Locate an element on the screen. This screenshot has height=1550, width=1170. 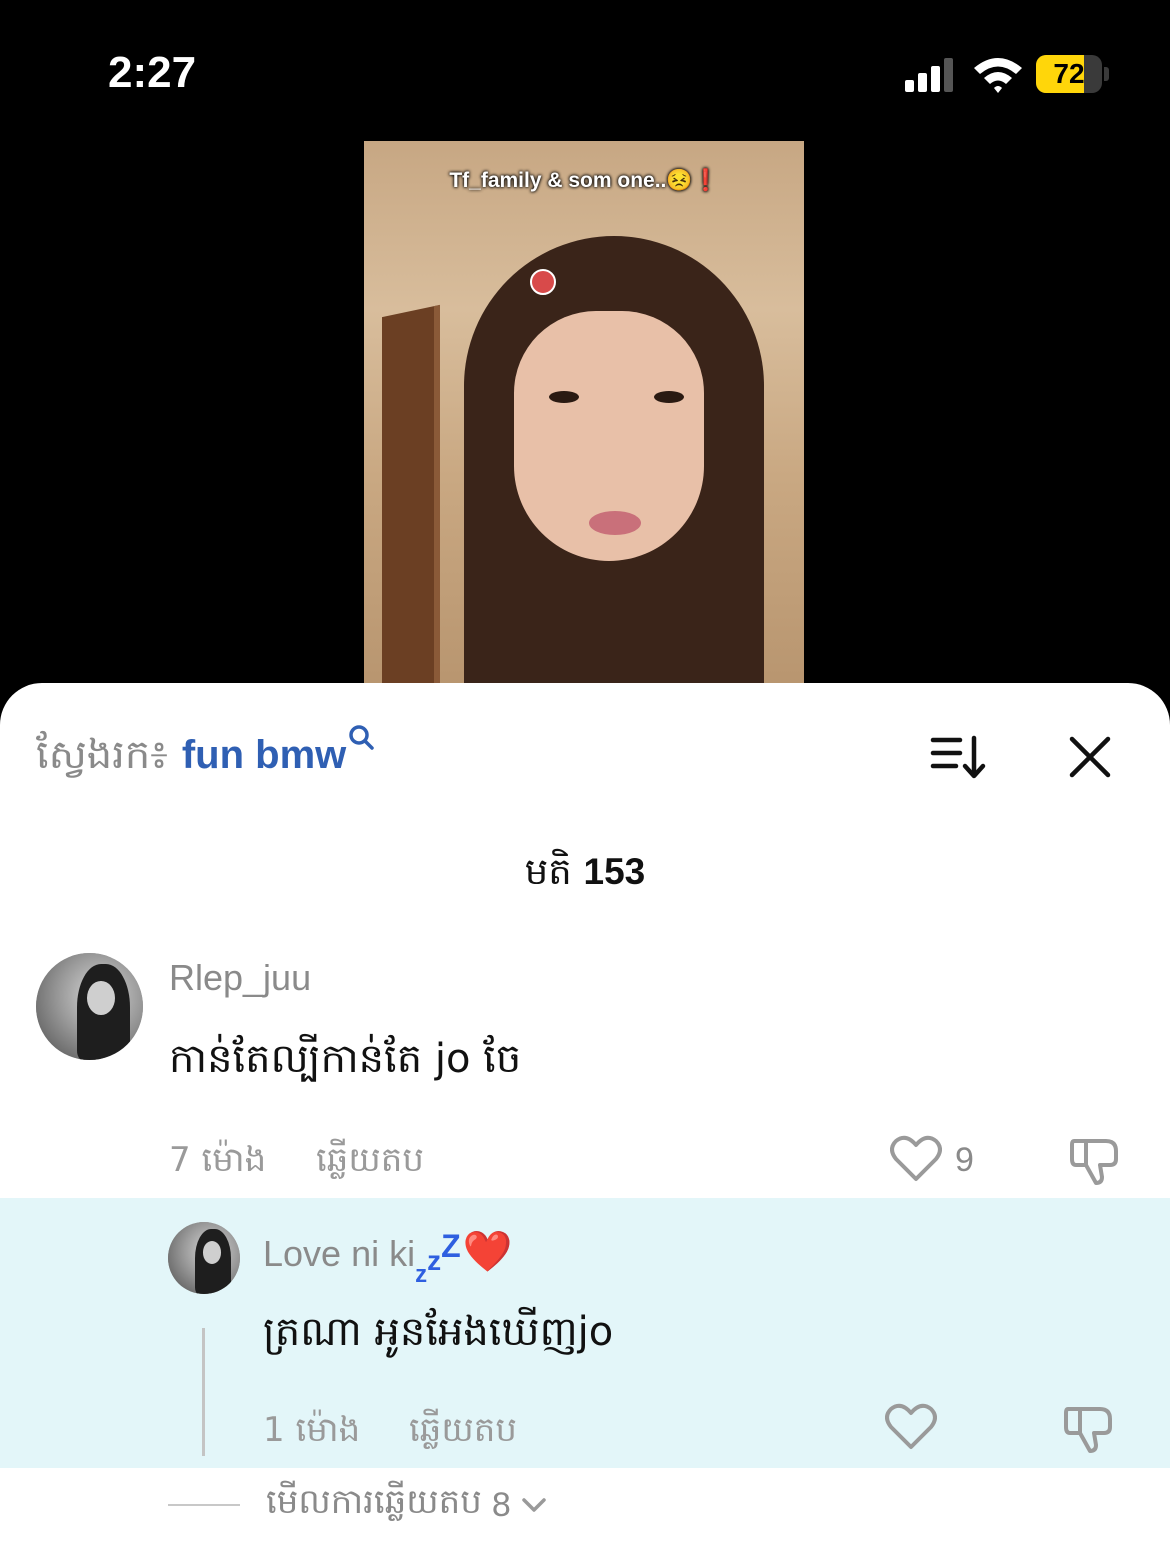
search-term: fun bmw is located at coordinates (264, 755).